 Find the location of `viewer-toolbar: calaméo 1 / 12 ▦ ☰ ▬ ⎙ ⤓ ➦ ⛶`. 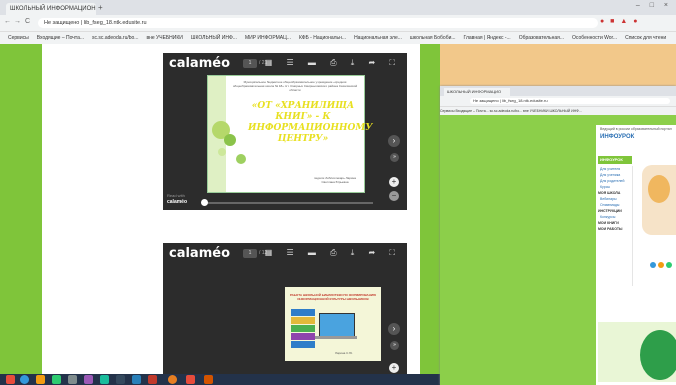

viewer-toolbar: calaméo 1 / 12 ▦ ☰ ▬ ⎙ ⤓ ➦ ⛶ is located at coordinates (285, 254).